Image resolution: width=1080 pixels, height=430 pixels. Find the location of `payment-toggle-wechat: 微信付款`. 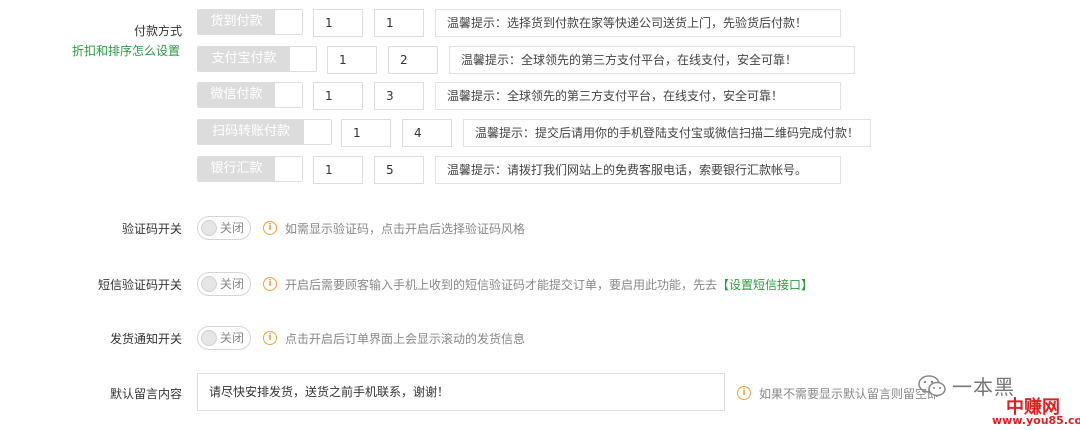

payment-toggle-wechat: 微信付款 is located at coordinates (250, 95).